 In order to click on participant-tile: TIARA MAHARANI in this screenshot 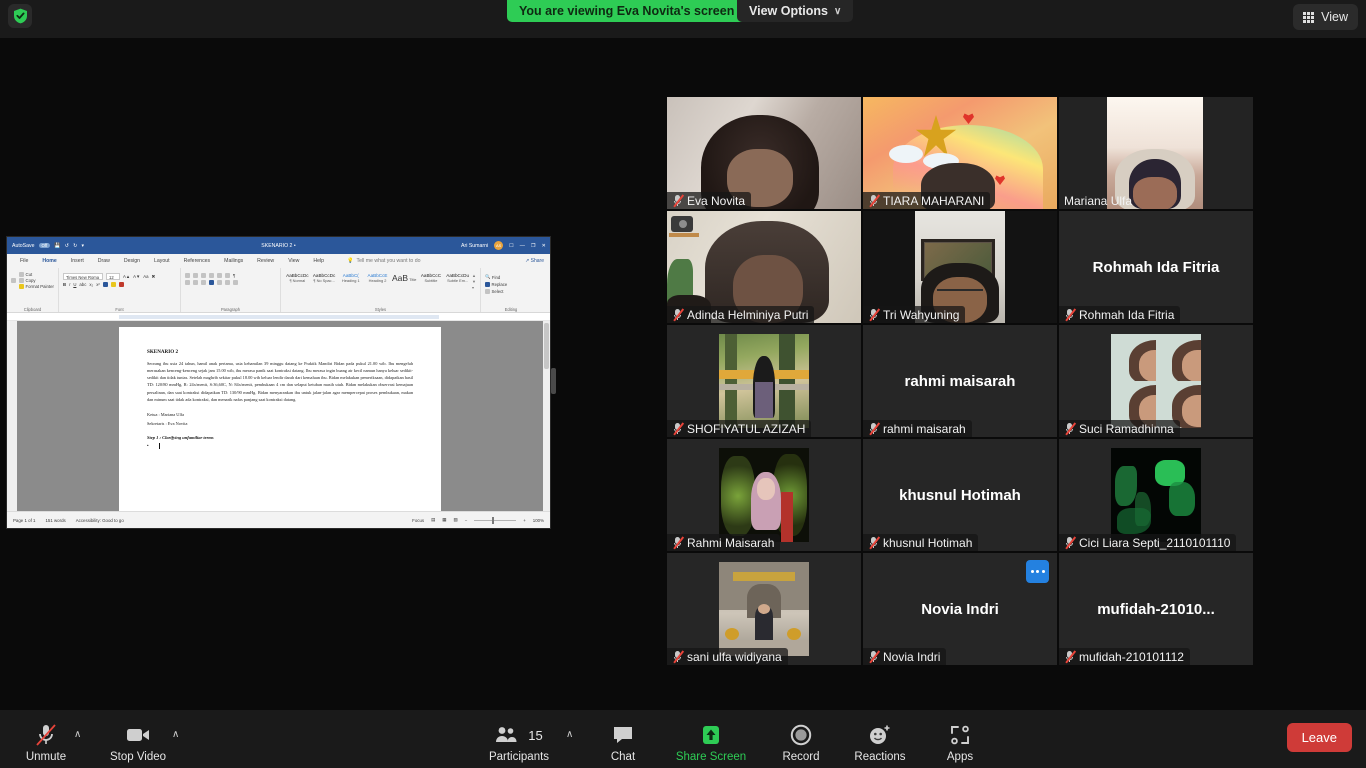, I will do `click(960, 153)`.